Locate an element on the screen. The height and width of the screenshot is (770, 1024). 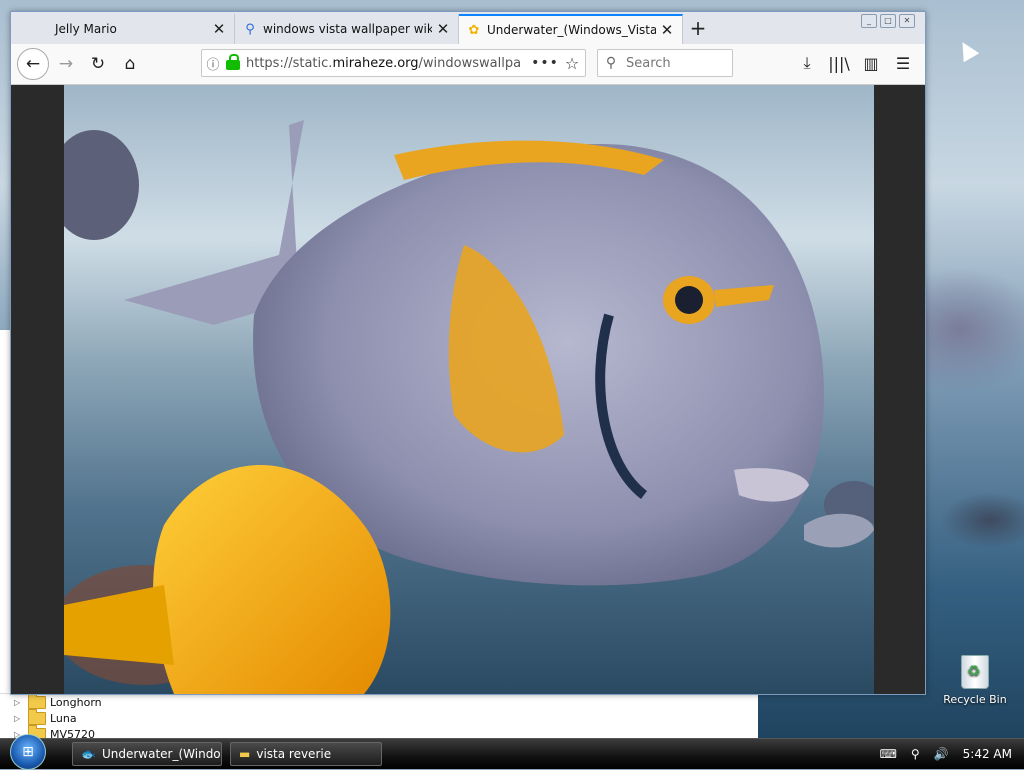
keyboard-icon: ⌨ is located at coordinates (888, 754).